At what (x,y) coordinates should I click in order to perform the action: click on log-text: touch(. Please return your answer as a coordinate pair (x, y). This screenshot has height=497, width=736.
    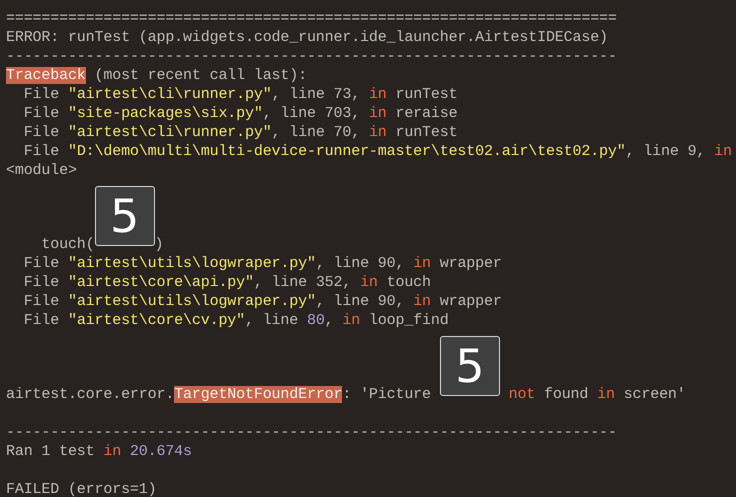
    Looking at the image, I should click on (67, 244).